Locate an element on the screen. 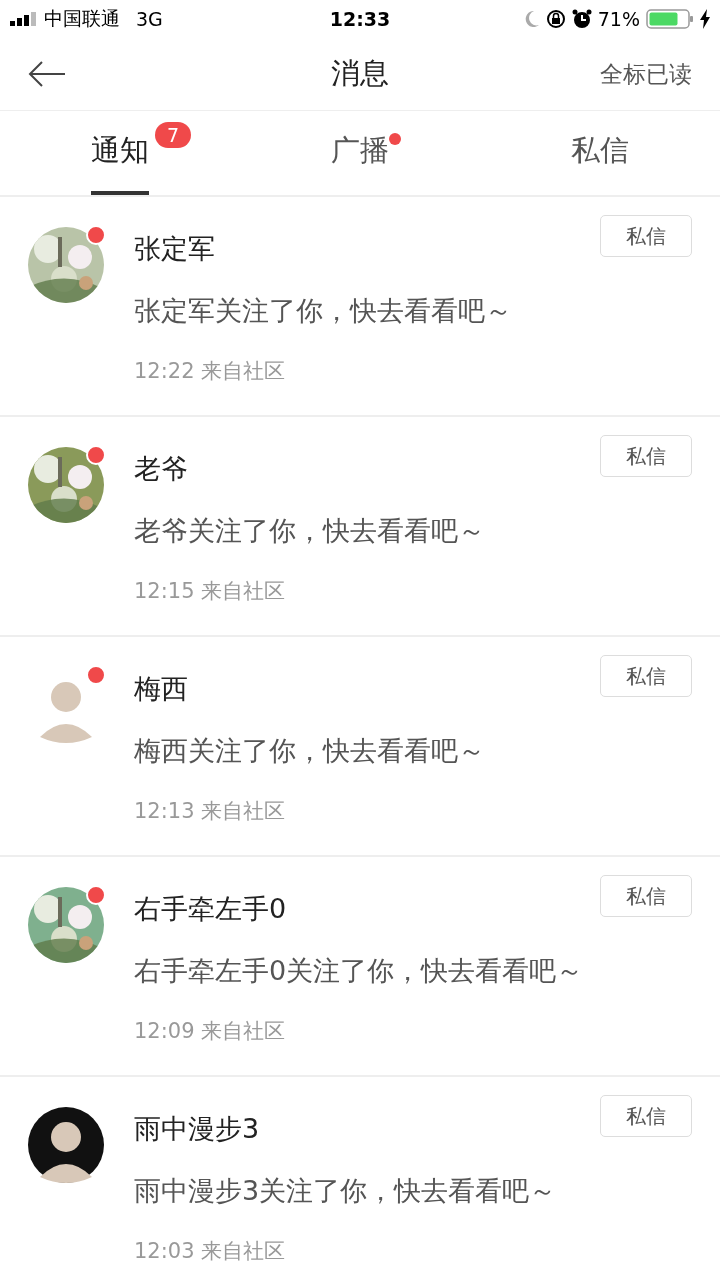  back-button is located at coordinates (47, 74).